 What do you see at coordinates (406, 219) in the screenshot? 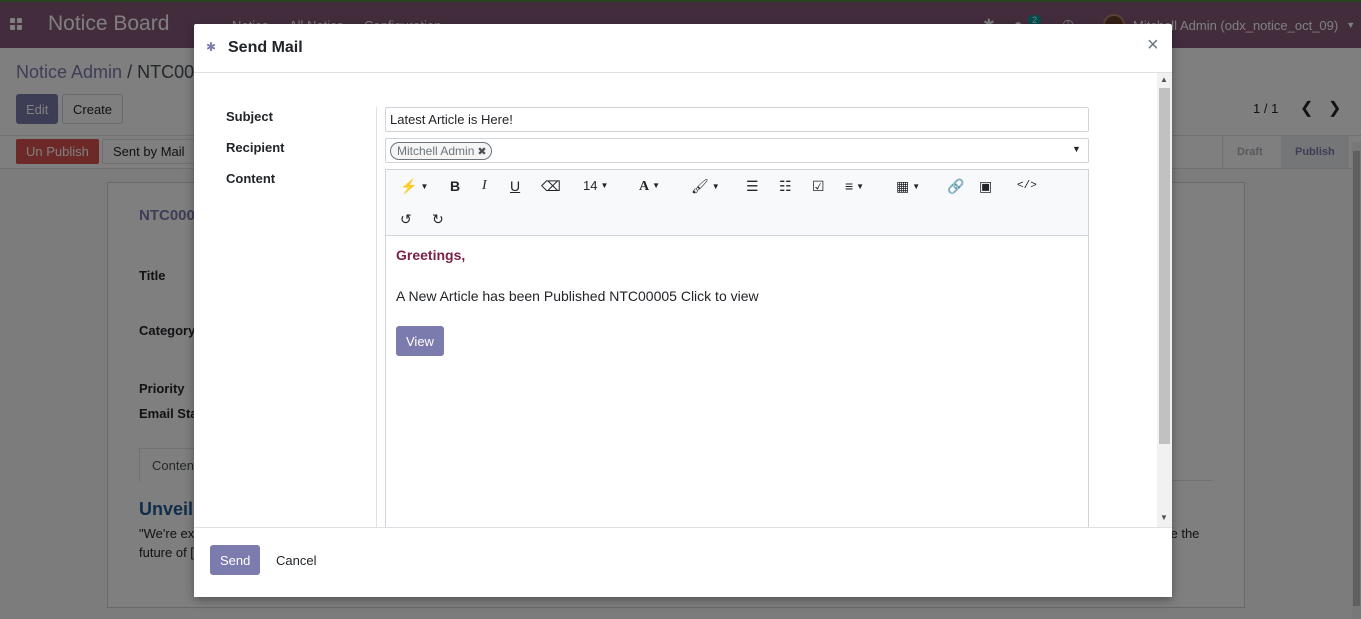
I see `undo-icon: ↺` at bounding box center [406, 219].